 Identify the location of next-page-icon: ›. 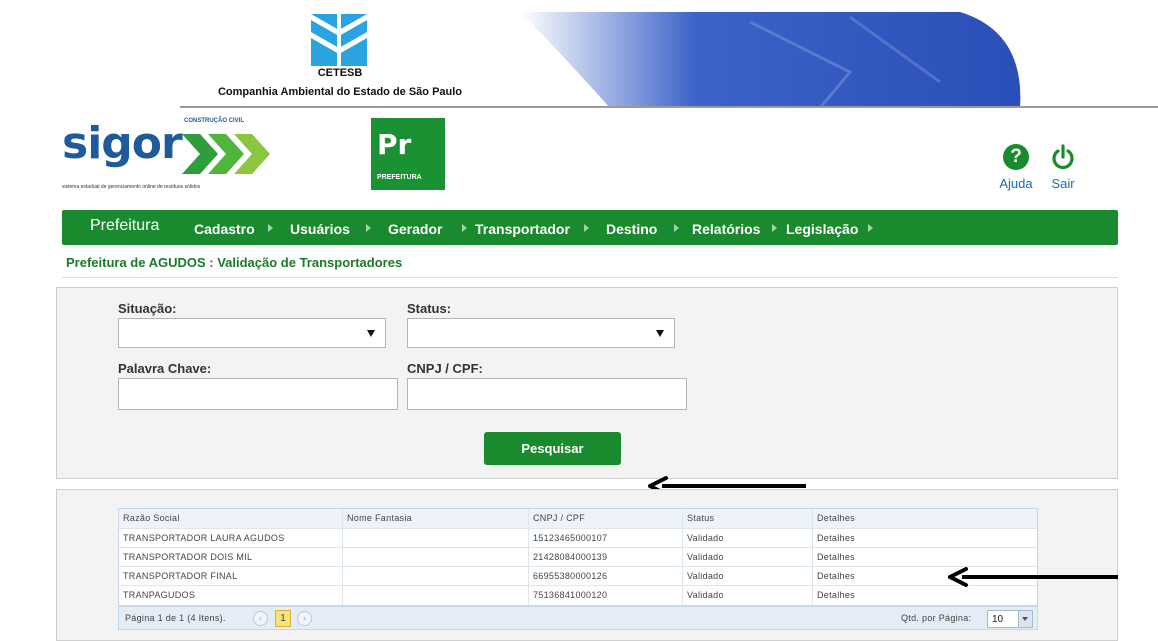
(304, 618).